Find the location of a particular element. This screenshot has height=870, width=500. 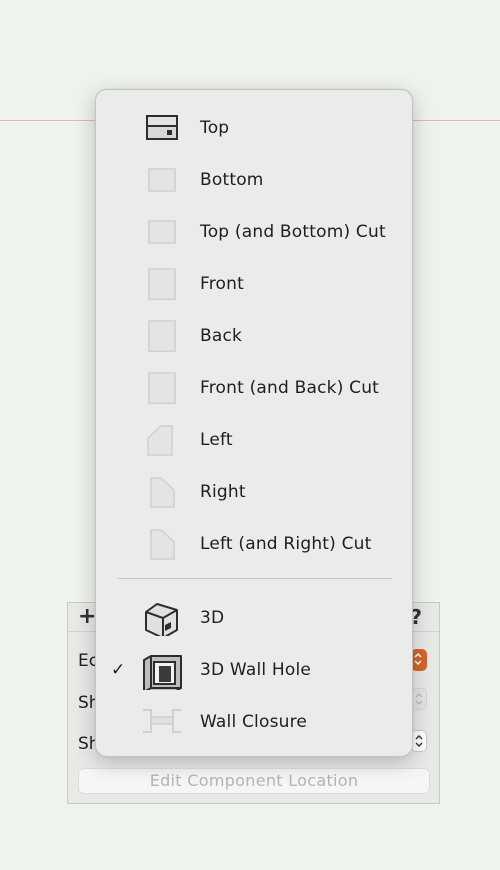

menu-item-left: Left is located at coordinates (254, 440).